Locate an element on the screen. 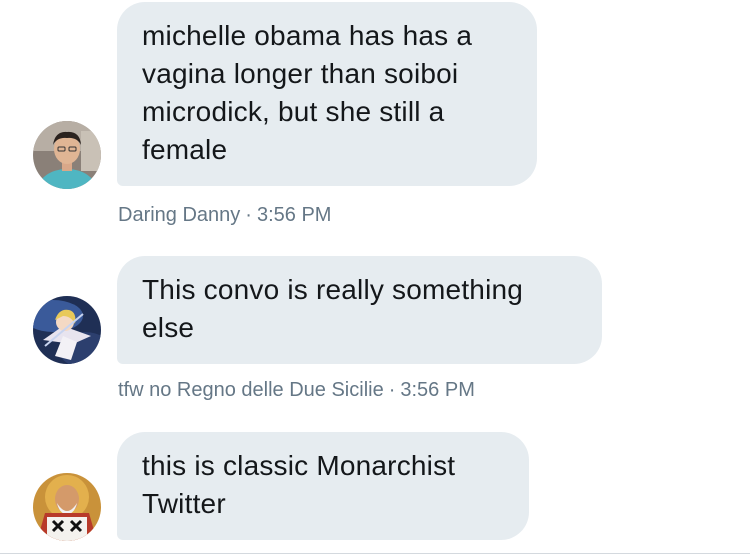  sender-name: Daring Danny is located at coordinates (179, 215).